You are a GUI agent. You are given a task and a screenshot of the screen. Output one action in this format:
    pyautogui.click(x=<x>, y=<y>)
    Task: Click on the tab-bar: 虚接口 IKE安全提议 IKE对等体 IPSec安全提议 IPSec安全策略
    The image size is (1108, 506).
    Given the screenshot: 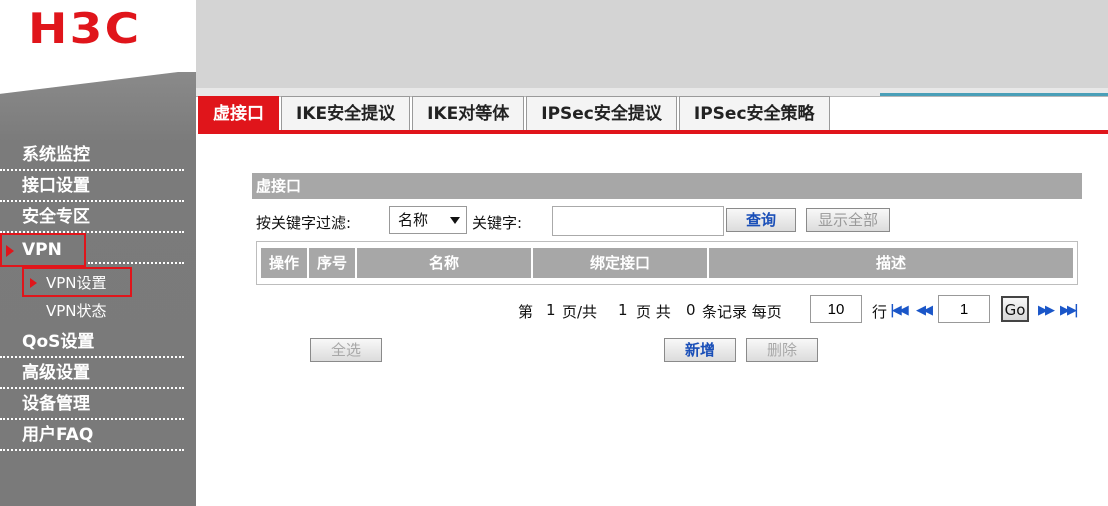 What is the action you would take?
    pyautogui.click(x=515, y=114)
    